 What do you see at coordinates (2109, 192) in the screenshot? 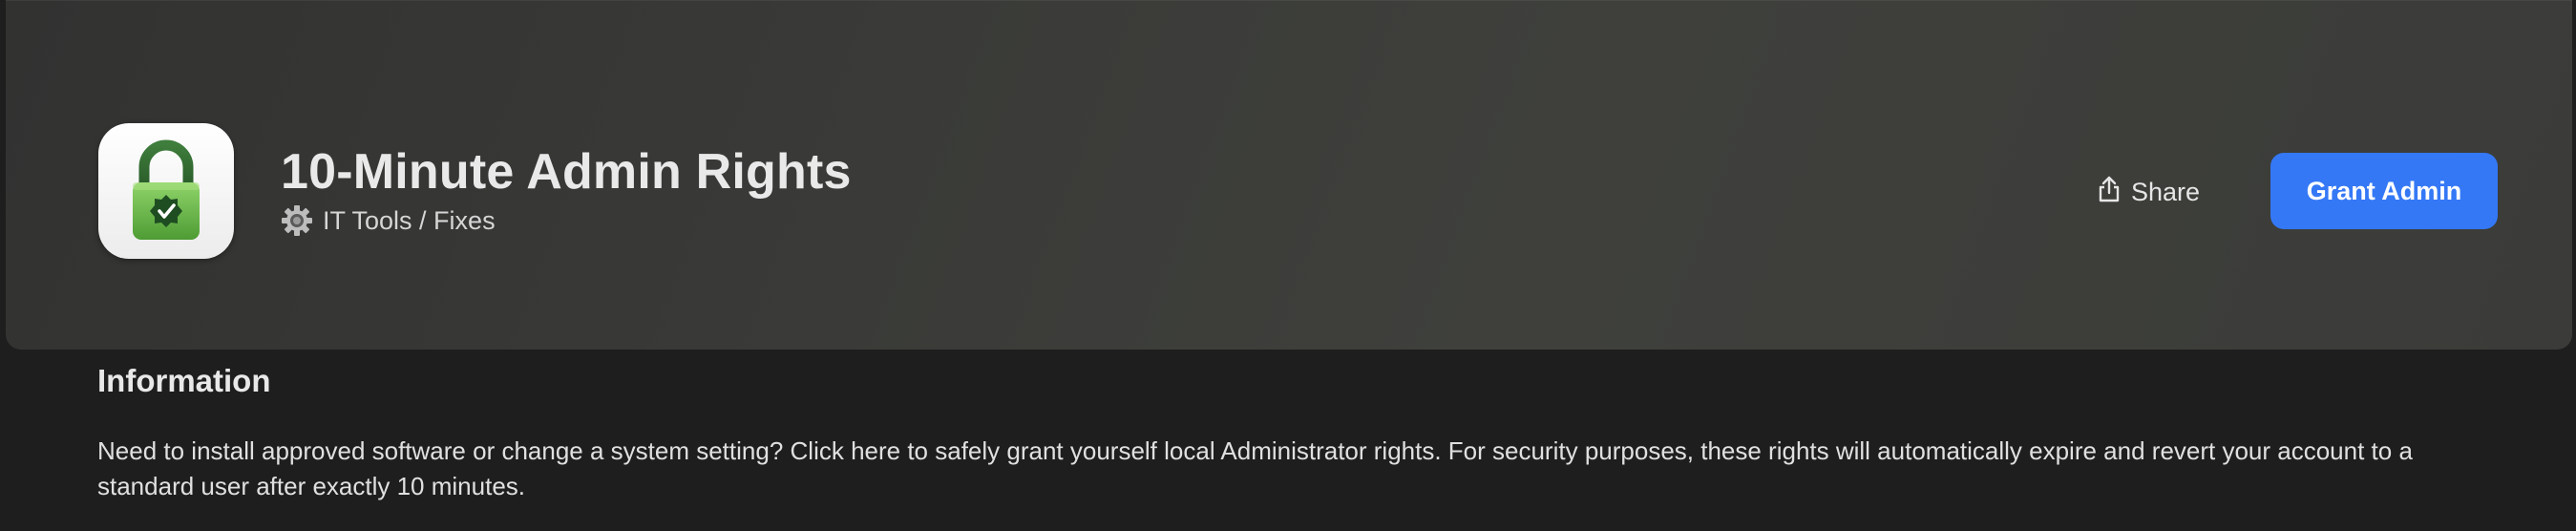
I see `share-icon` at bounding box center [2109, 192].